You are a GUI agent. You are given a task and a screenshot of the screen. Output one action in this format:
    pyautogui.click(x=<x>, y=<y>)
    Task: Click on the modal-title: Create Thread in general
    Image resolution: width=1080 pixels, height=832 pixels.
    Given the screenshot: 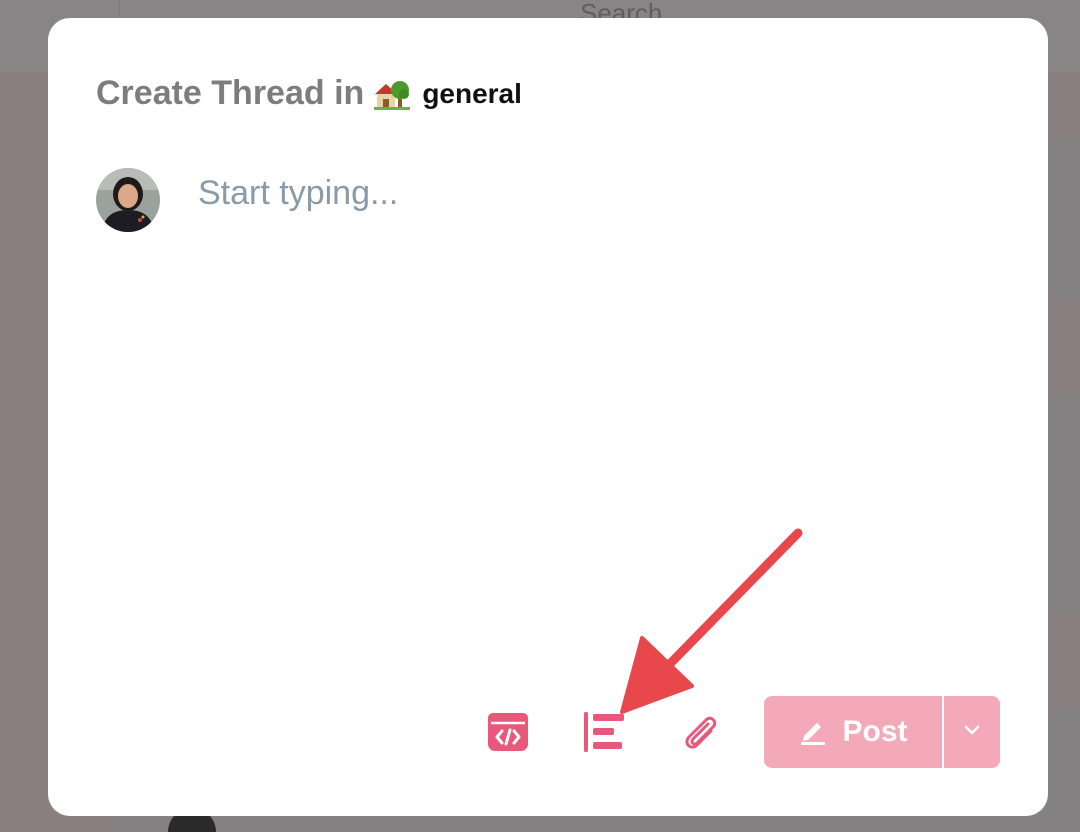 What is the action you would take?
    pyautogui.click(x=309, y=93)
    